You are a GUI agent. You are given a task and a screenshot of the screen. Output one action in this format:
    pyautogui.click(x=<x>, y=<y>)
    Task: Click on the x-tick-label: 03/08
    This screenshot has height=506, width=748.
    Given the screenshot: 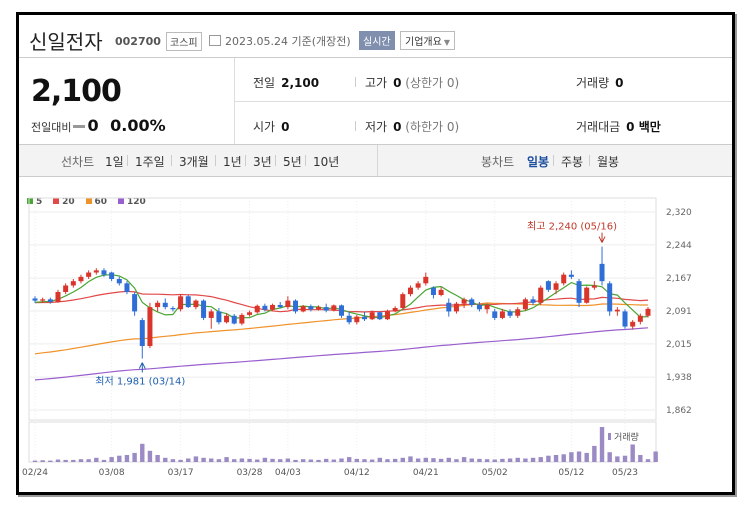 What is the action you would take?
    pyautogui.click(x=112, y=473)
    